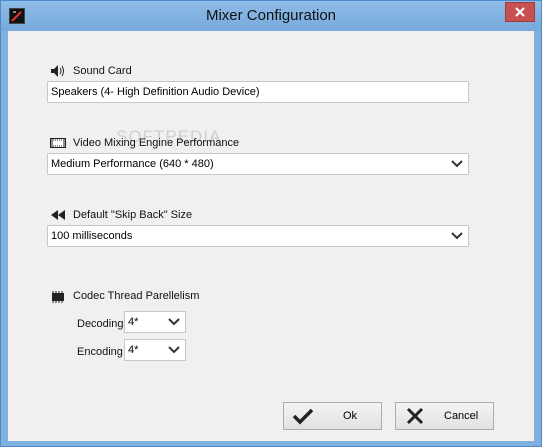  I want to click on x-icon, so click(415, 416).